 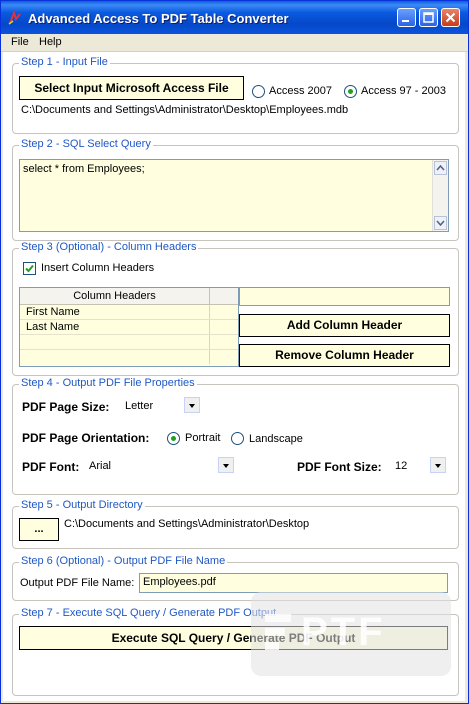 What do you see at coordinates (53, 312) in the screenshot?
I see `table-cell: First Name` at bounding box center [53, 312].